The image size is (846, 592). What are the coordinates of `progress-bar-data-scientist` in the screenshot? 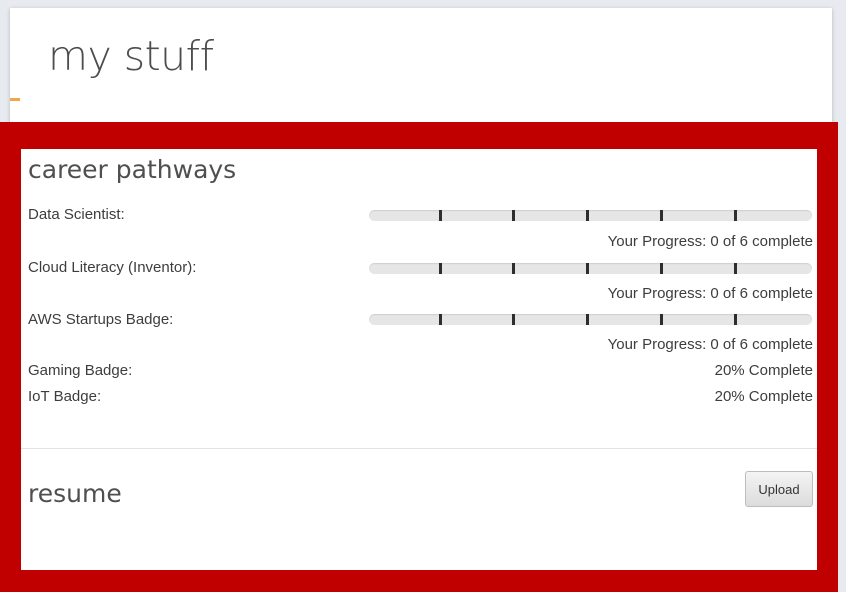 It's located at (590, 215).